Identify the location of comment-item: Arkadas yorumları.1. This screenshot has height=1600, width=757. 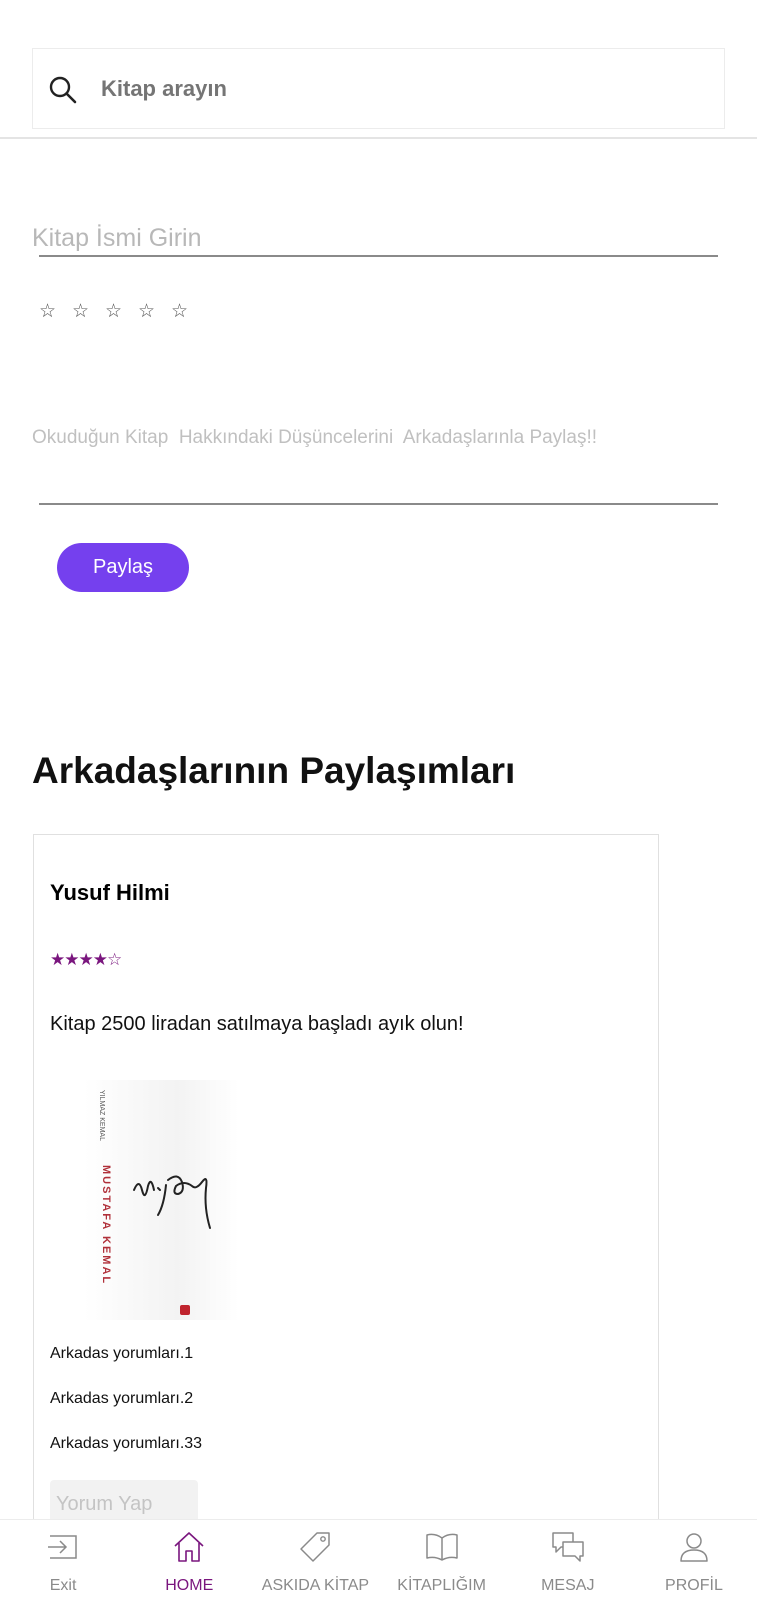
(122, 1353).